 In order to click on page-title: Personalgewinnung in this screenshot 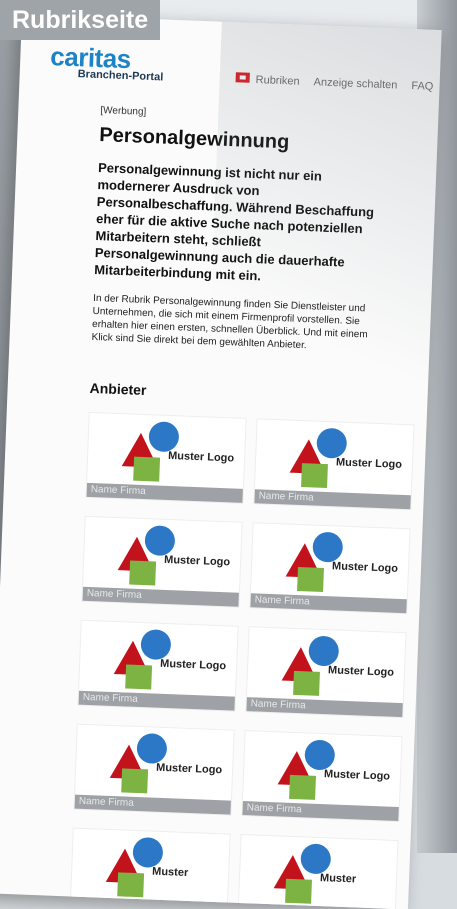, I will do `click(194, 139)`.